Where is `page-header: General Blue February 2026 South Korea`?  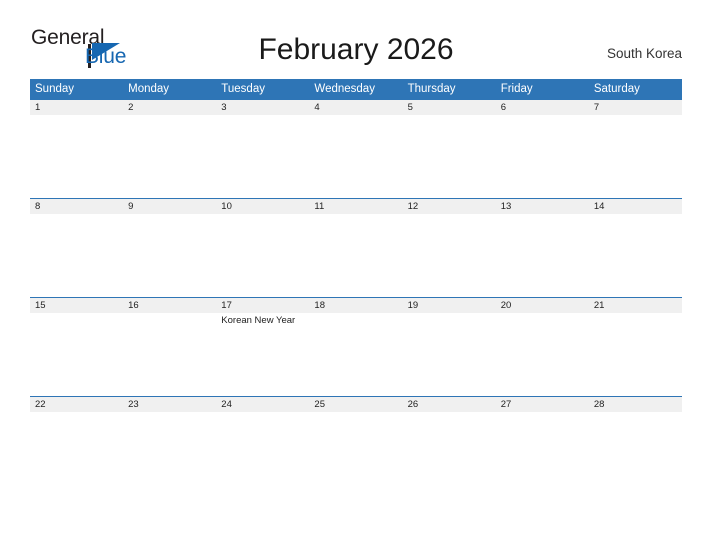 page-header: General Blue February 2026 South Korea is located at coordinates (356, 38).